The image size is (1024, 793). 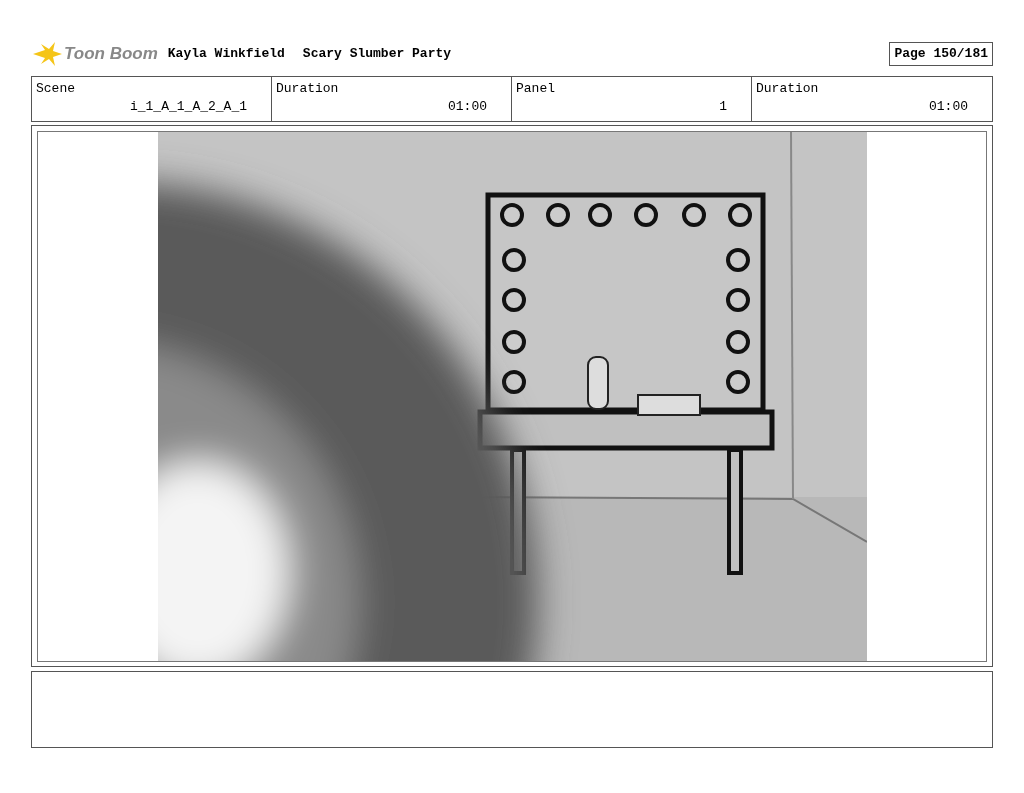 What do you see at coordinates (226, 54) in the screenshot?
I see `author-name: Kayla Winkfield` at bounding box center [226, 54].